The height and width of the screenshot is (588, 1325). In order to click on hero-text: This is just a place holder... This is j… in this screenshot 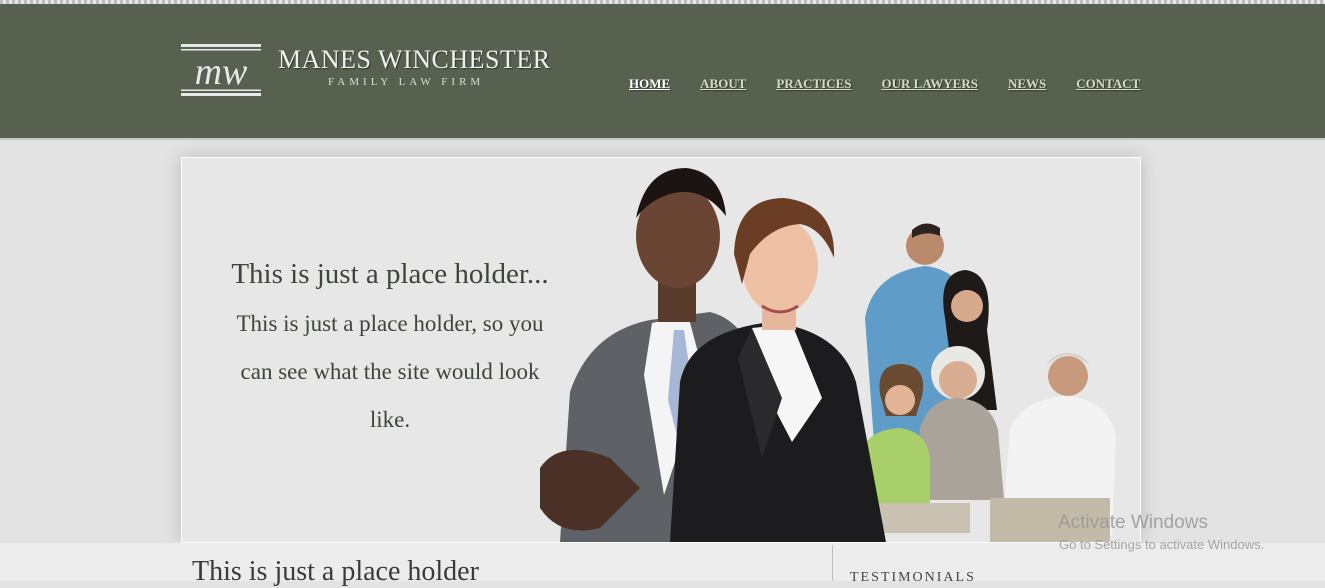, I will do `click(390, 347)`.